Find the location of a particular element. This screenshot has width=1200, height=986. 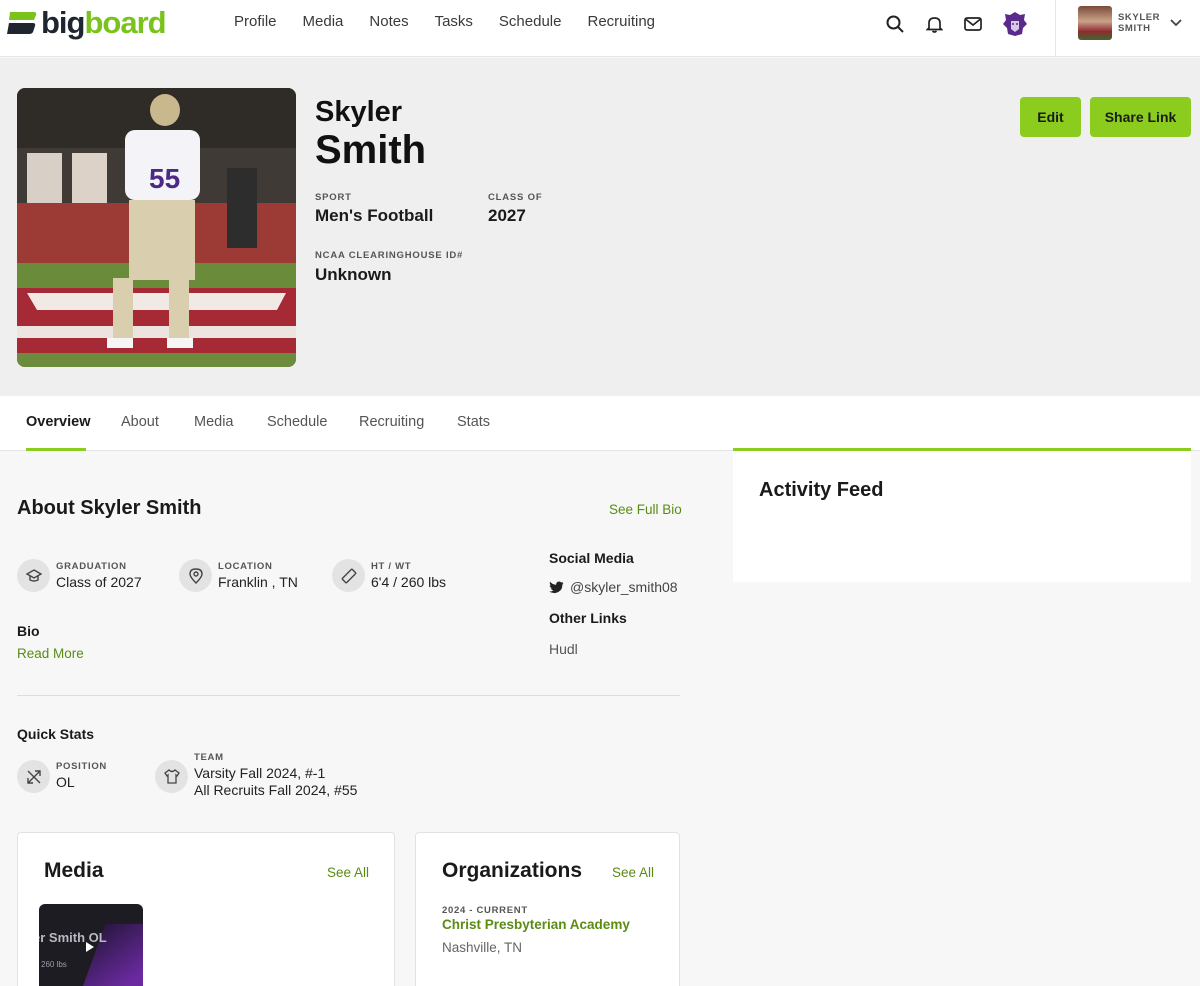

twitter-icon is located at coordinates (556, 587).